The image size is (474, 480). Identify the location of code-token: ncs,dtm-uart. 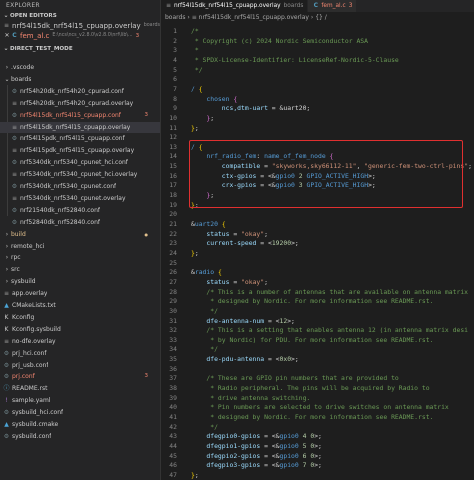
(244, 108).